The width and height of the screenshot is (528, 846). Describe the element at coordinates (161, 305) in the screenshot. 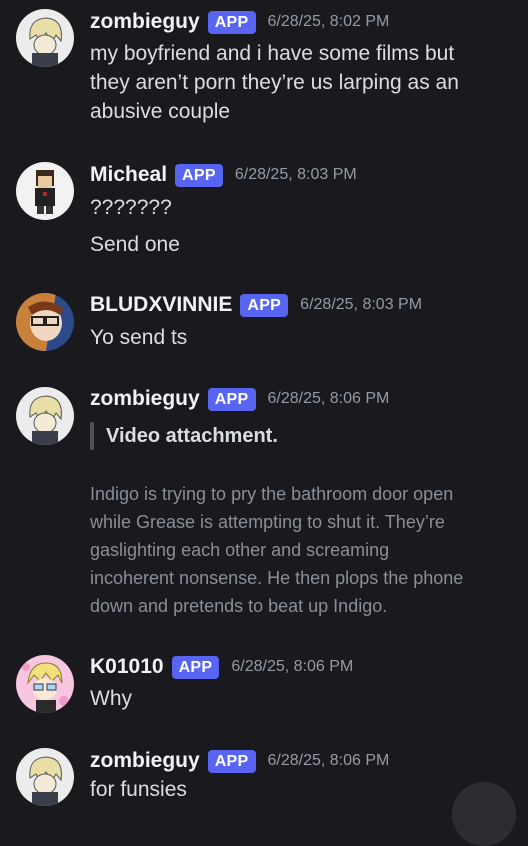

I see `username: BLUDXVINNIE` at that location.